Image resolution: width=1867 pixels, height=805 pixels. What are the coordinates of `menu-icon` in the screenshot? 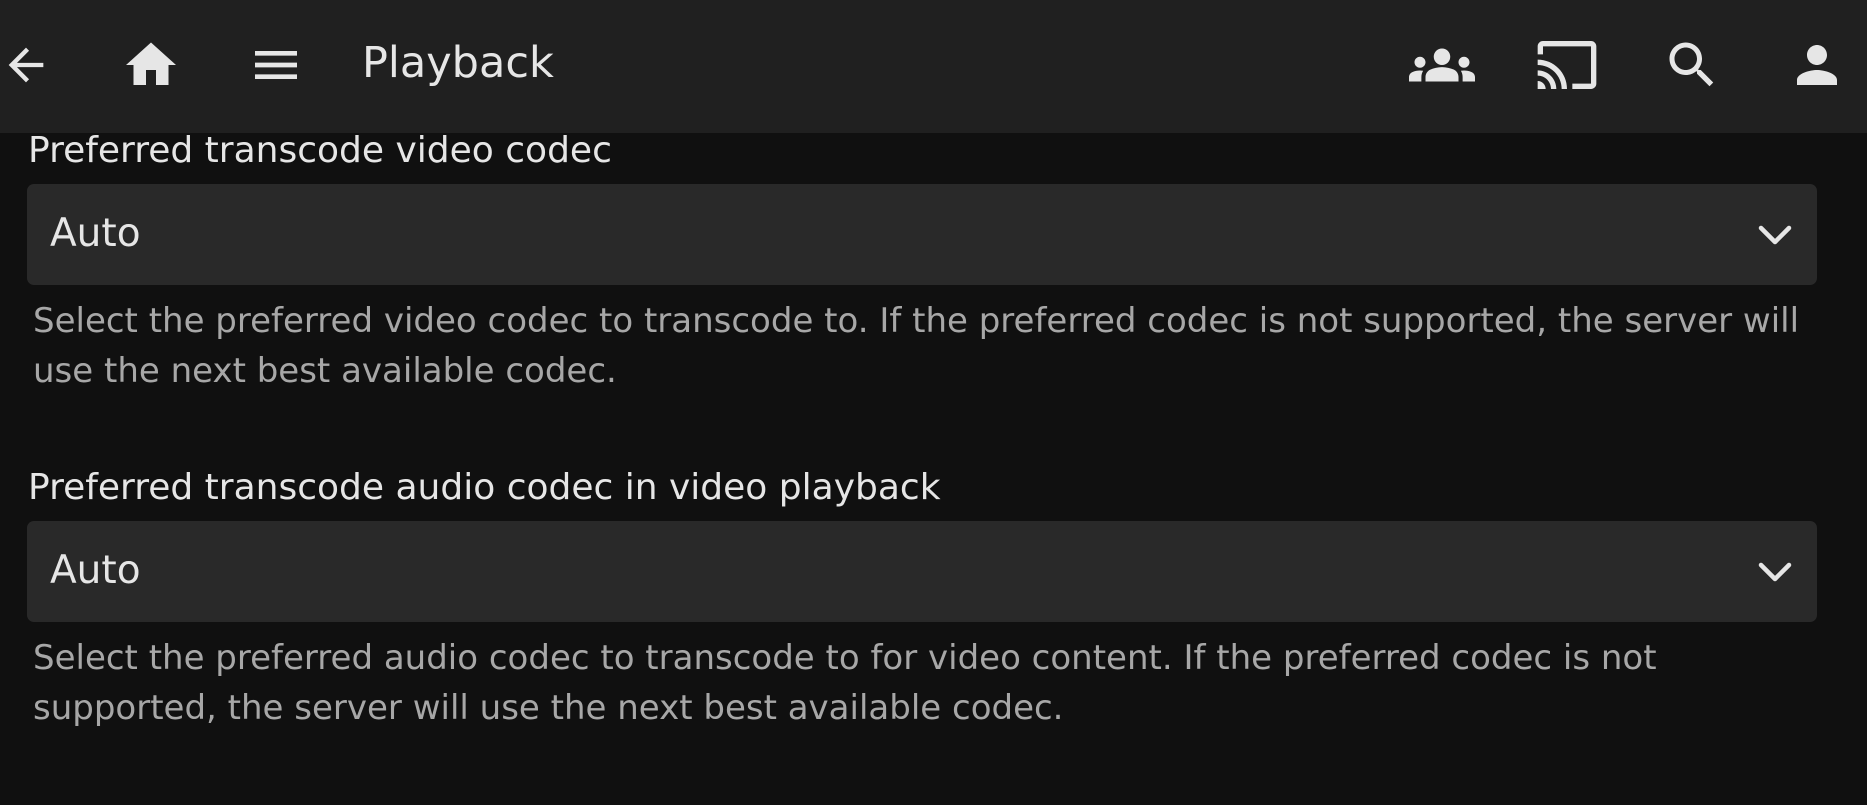 It's located at (276, 65).